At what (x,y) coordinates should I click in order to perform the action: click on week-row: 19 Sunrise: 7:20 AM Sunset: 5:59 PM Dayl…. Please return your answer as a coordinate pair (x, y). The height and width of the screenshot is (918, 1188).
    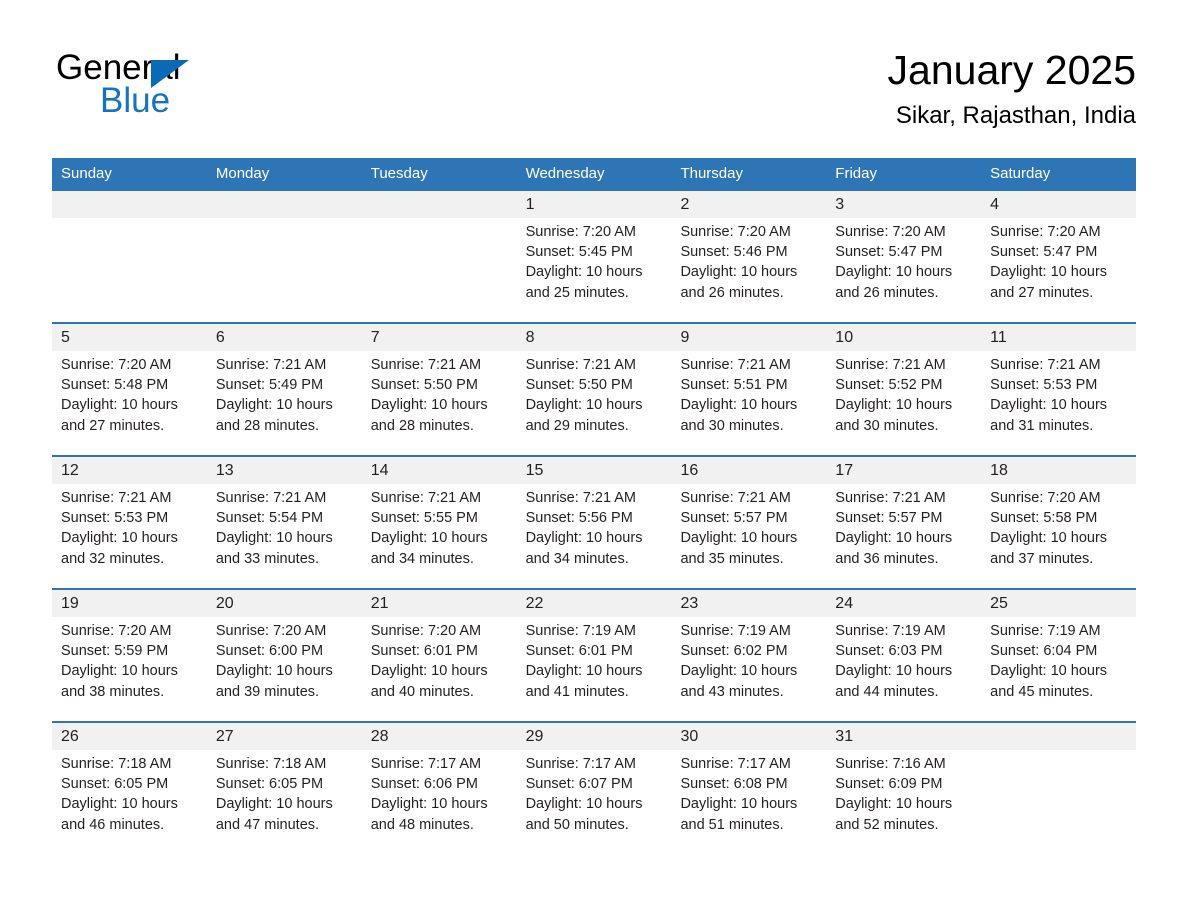
    Looking at the image, I should click on (594, 654).